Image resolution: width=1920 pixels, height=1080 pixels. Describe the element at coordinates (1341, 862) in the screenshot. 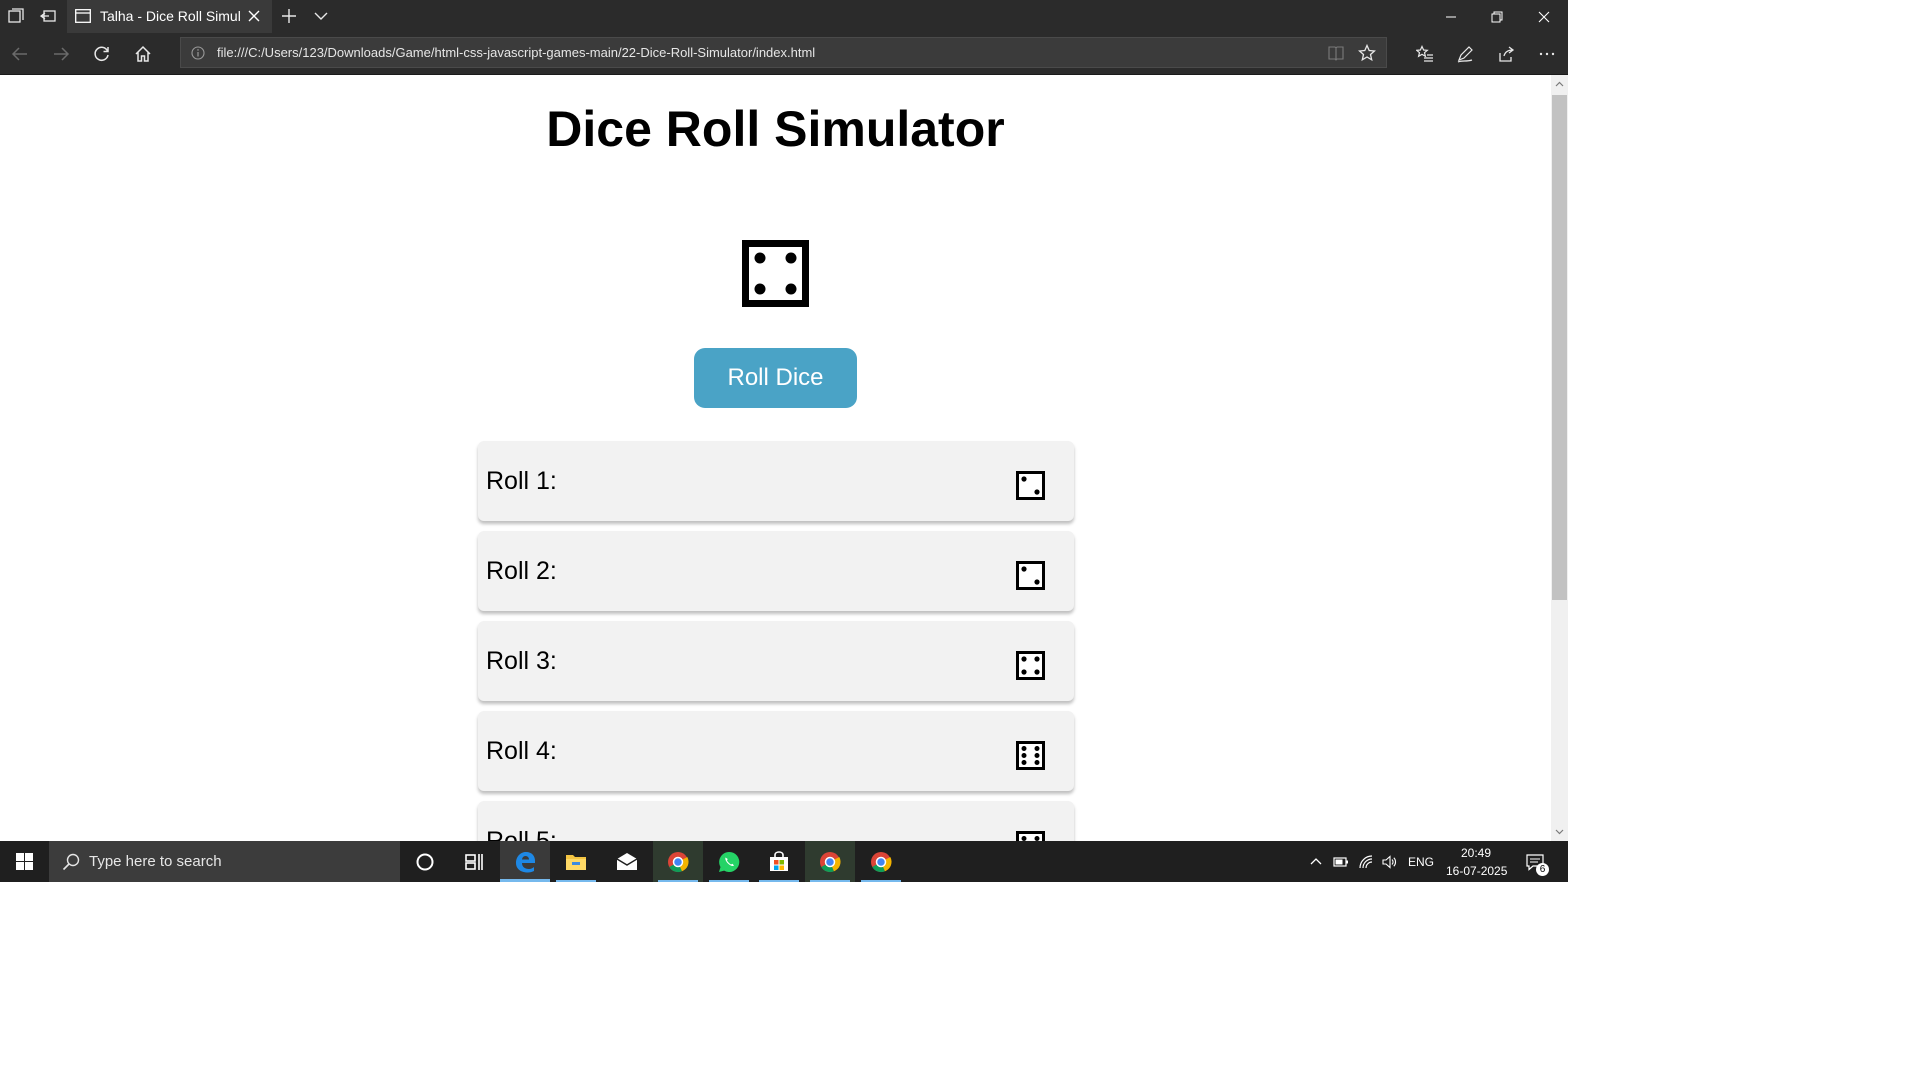

I see `battery-icon` at that location.